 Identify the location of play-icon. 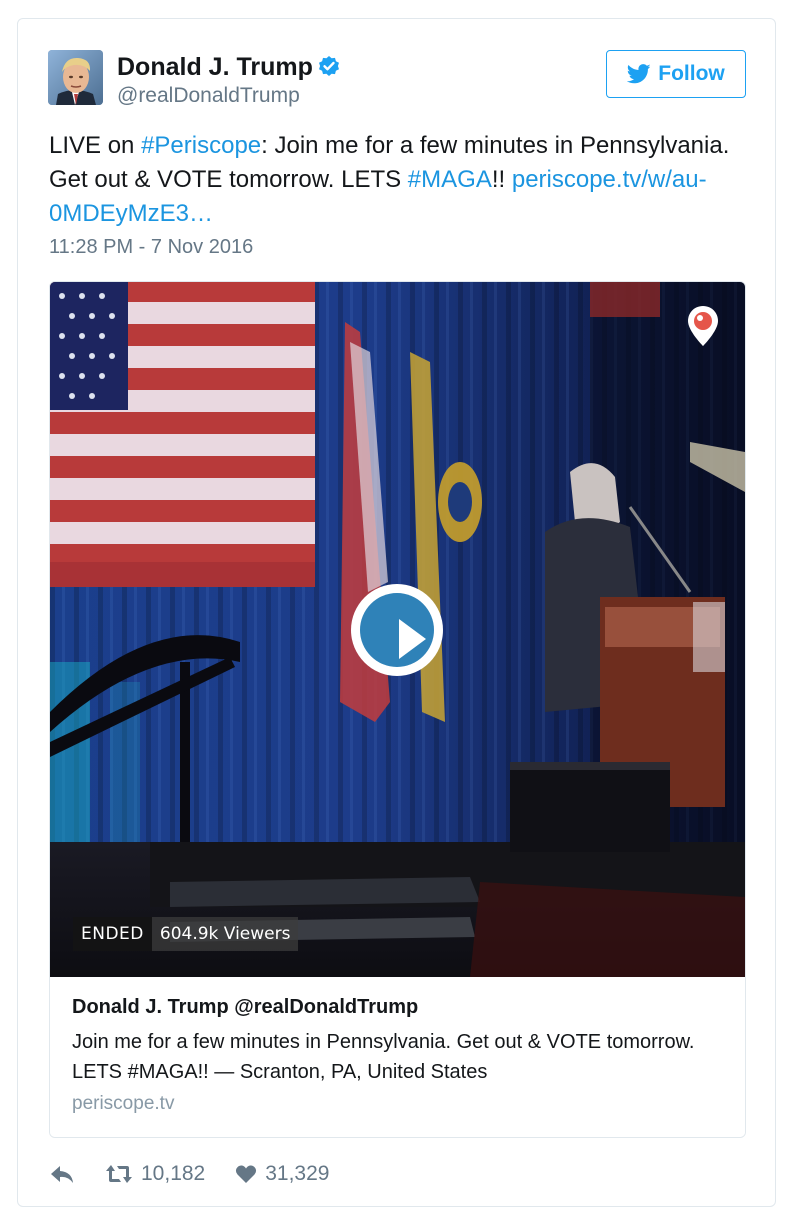
(397, 630).